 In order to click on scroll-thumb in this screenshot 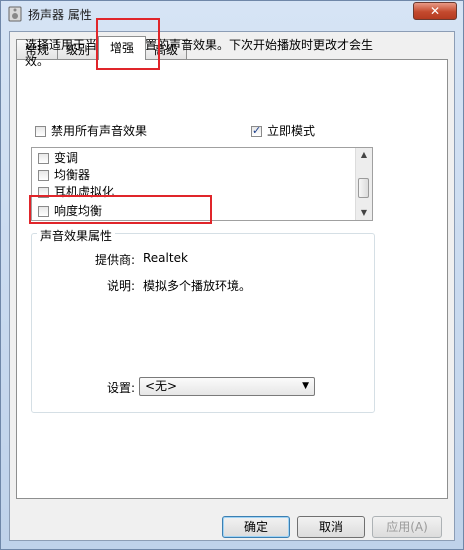, I will do `click(363, 188)`.